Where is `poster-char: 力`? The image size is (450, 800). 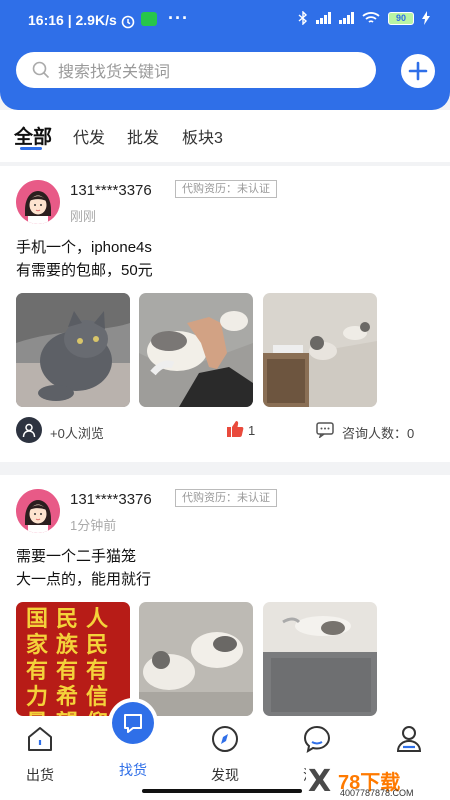
poster-char: 力 is located at coordinates (36, 697).